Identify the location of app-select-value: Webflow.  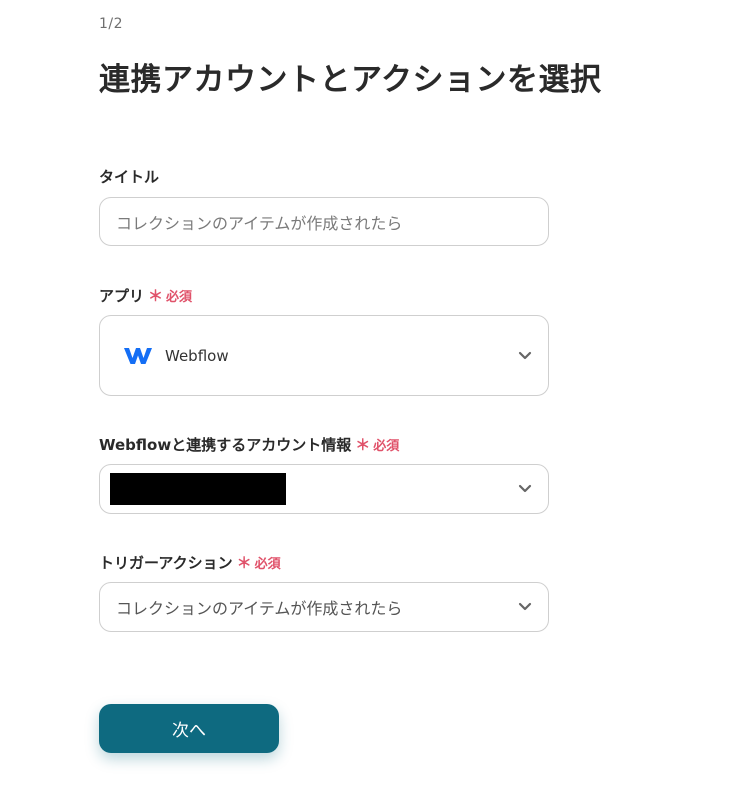
(197, 355).